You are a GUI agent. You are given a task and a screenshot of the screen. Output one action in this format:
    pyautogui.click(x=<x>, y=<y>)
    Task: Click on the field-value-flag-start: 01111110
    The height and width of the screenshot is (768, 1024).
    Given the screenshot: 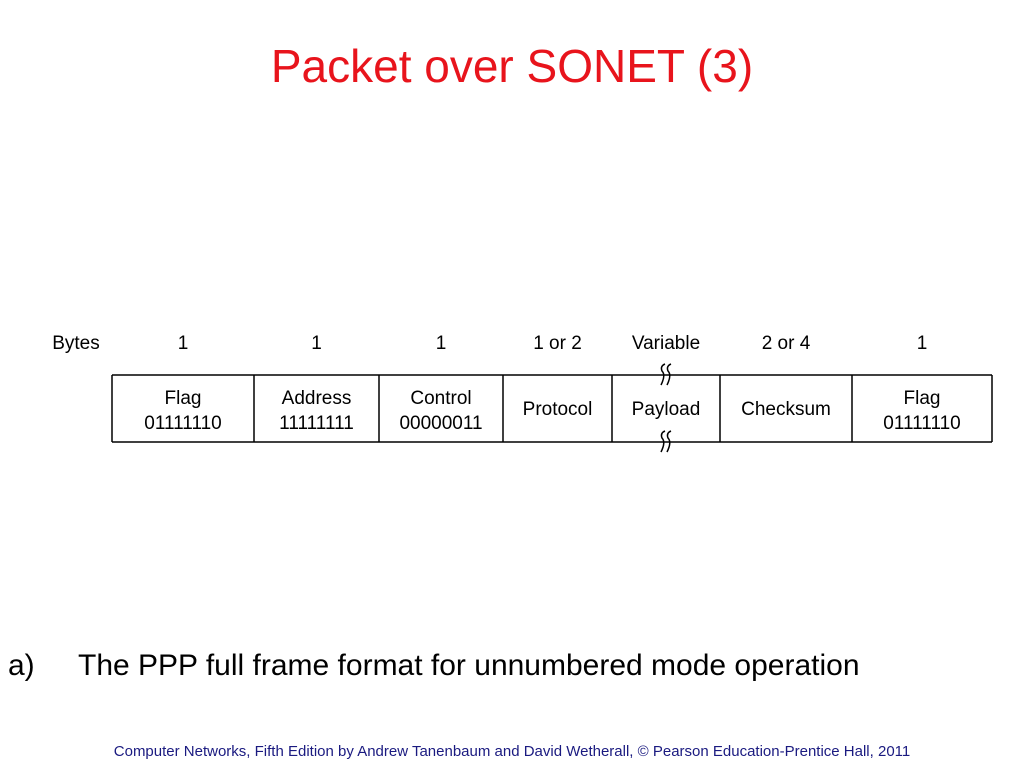 What is the action you would take?
    pyautogui.click(x=182, y=423)
    